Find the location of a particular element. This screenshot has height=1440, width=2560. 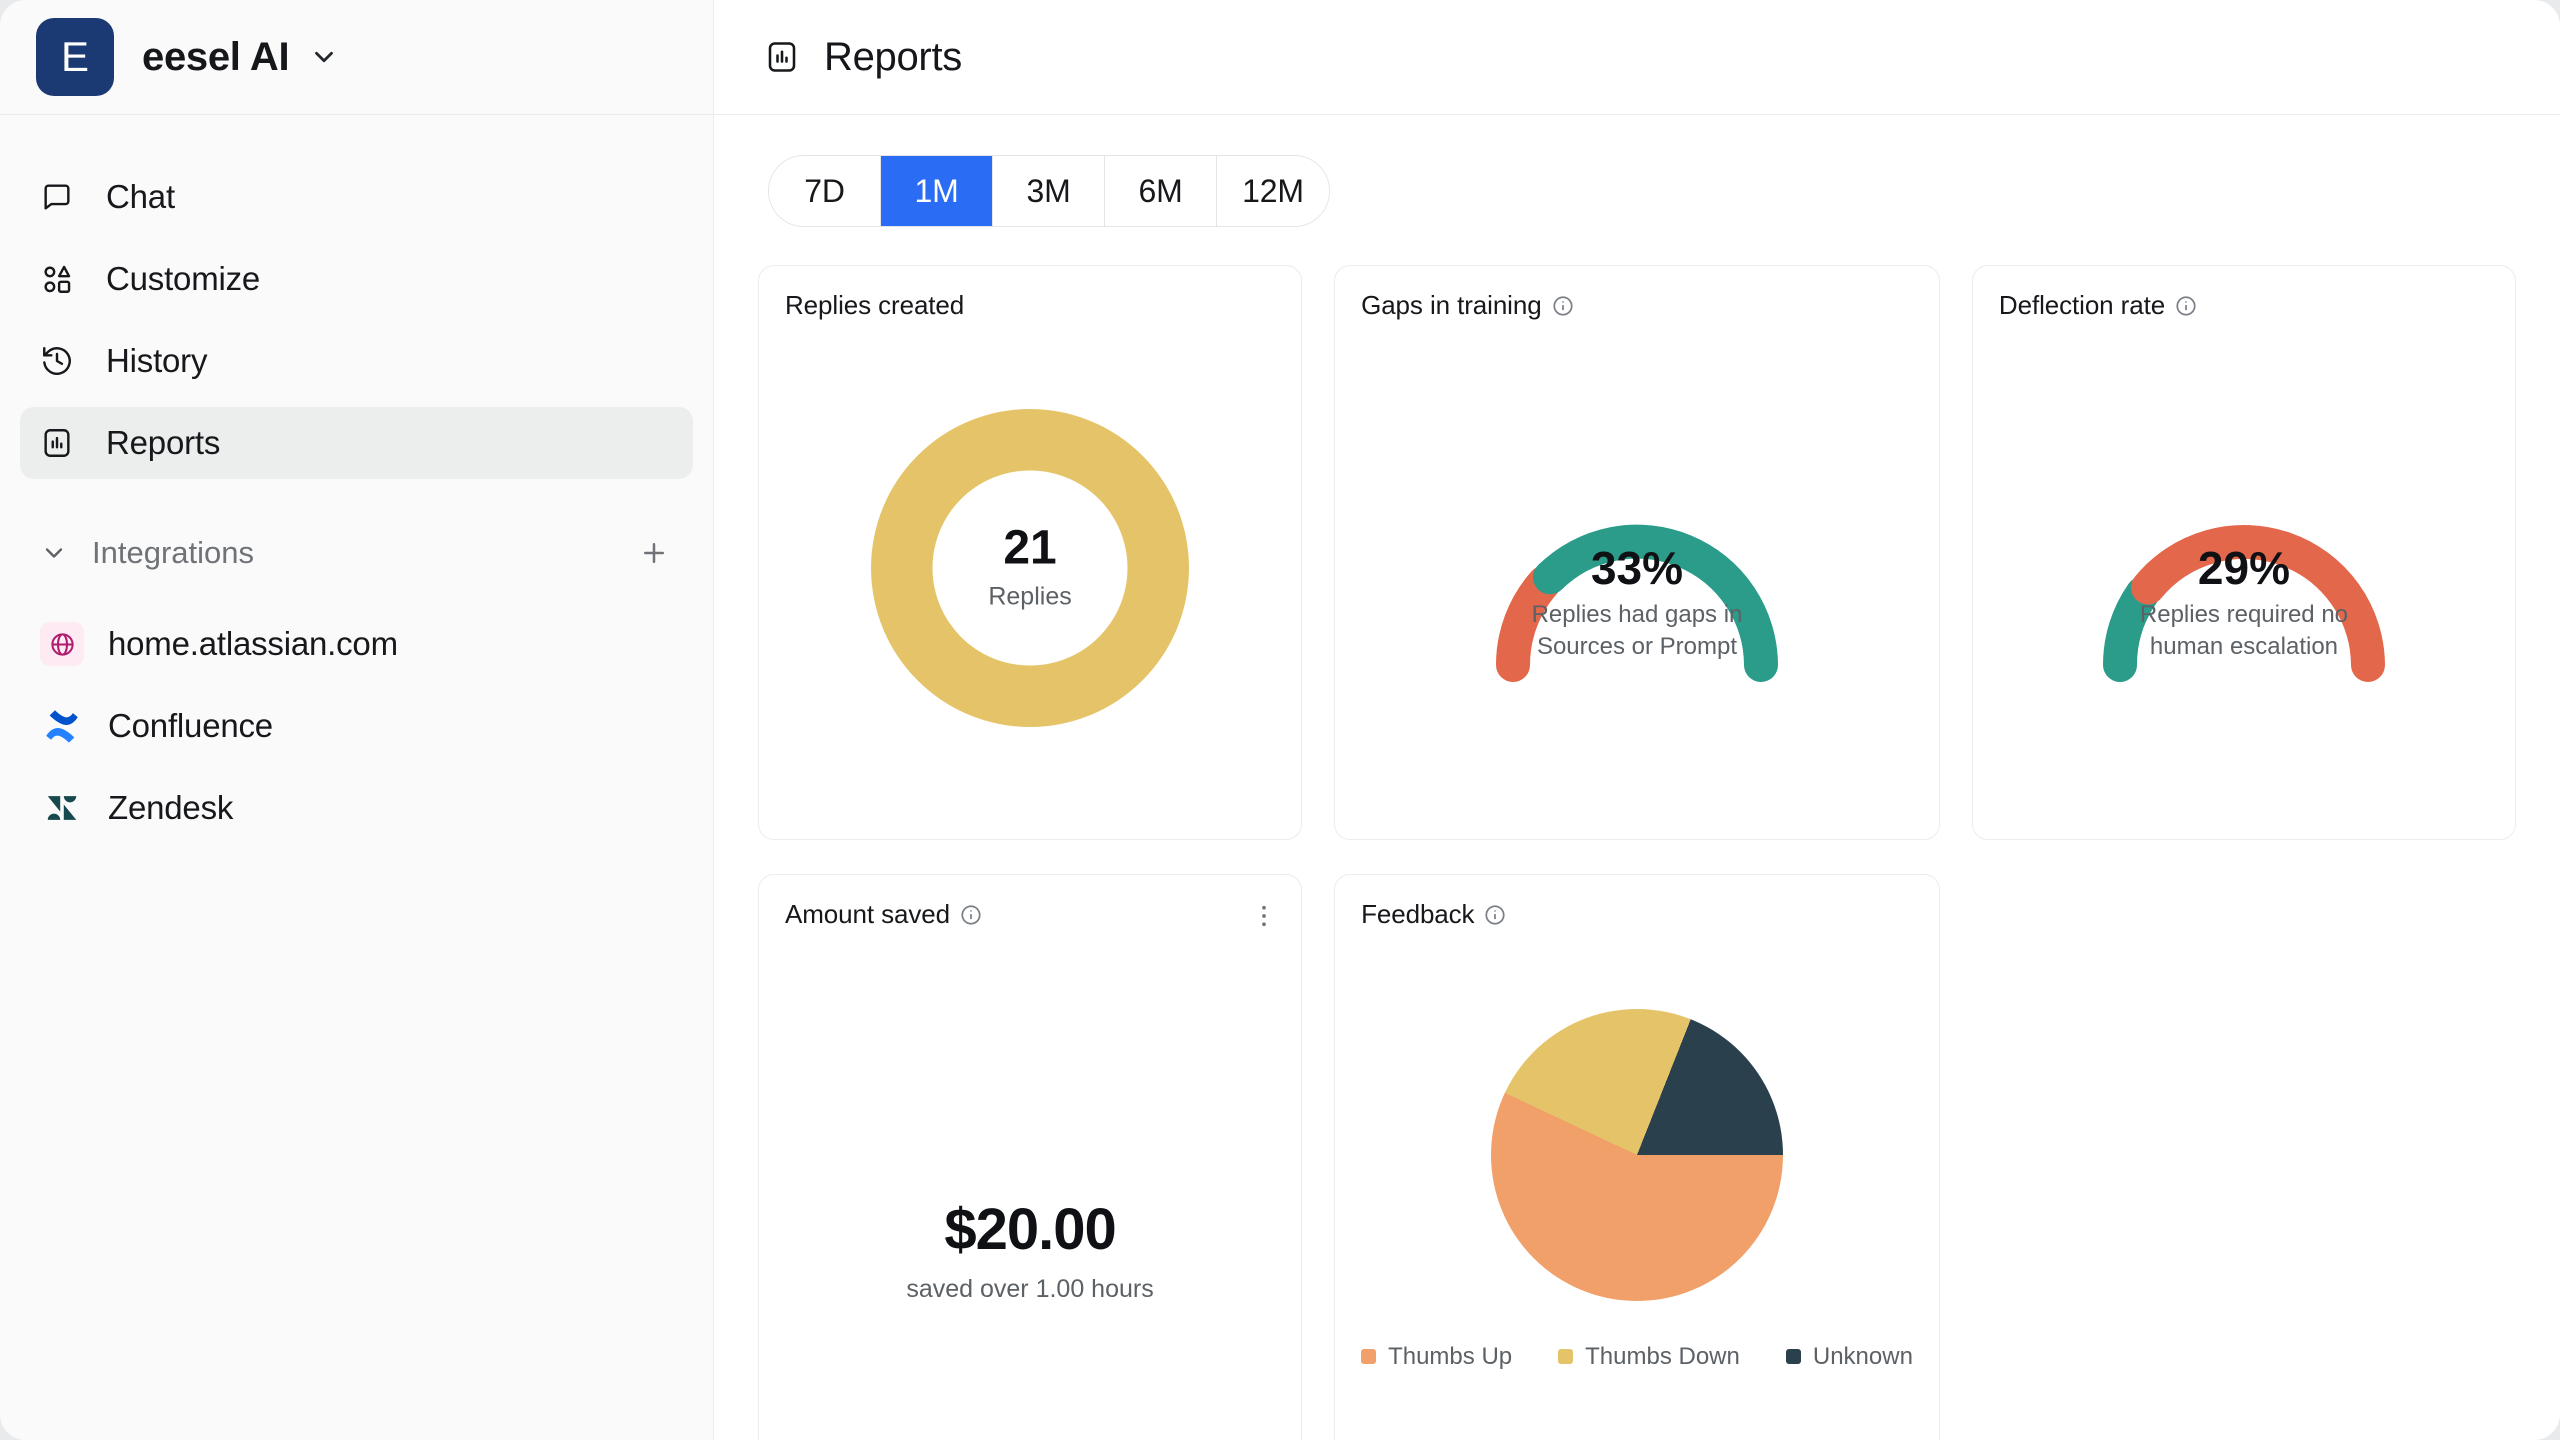

sidebar-item-label: History is located at coordinates (157, 360).